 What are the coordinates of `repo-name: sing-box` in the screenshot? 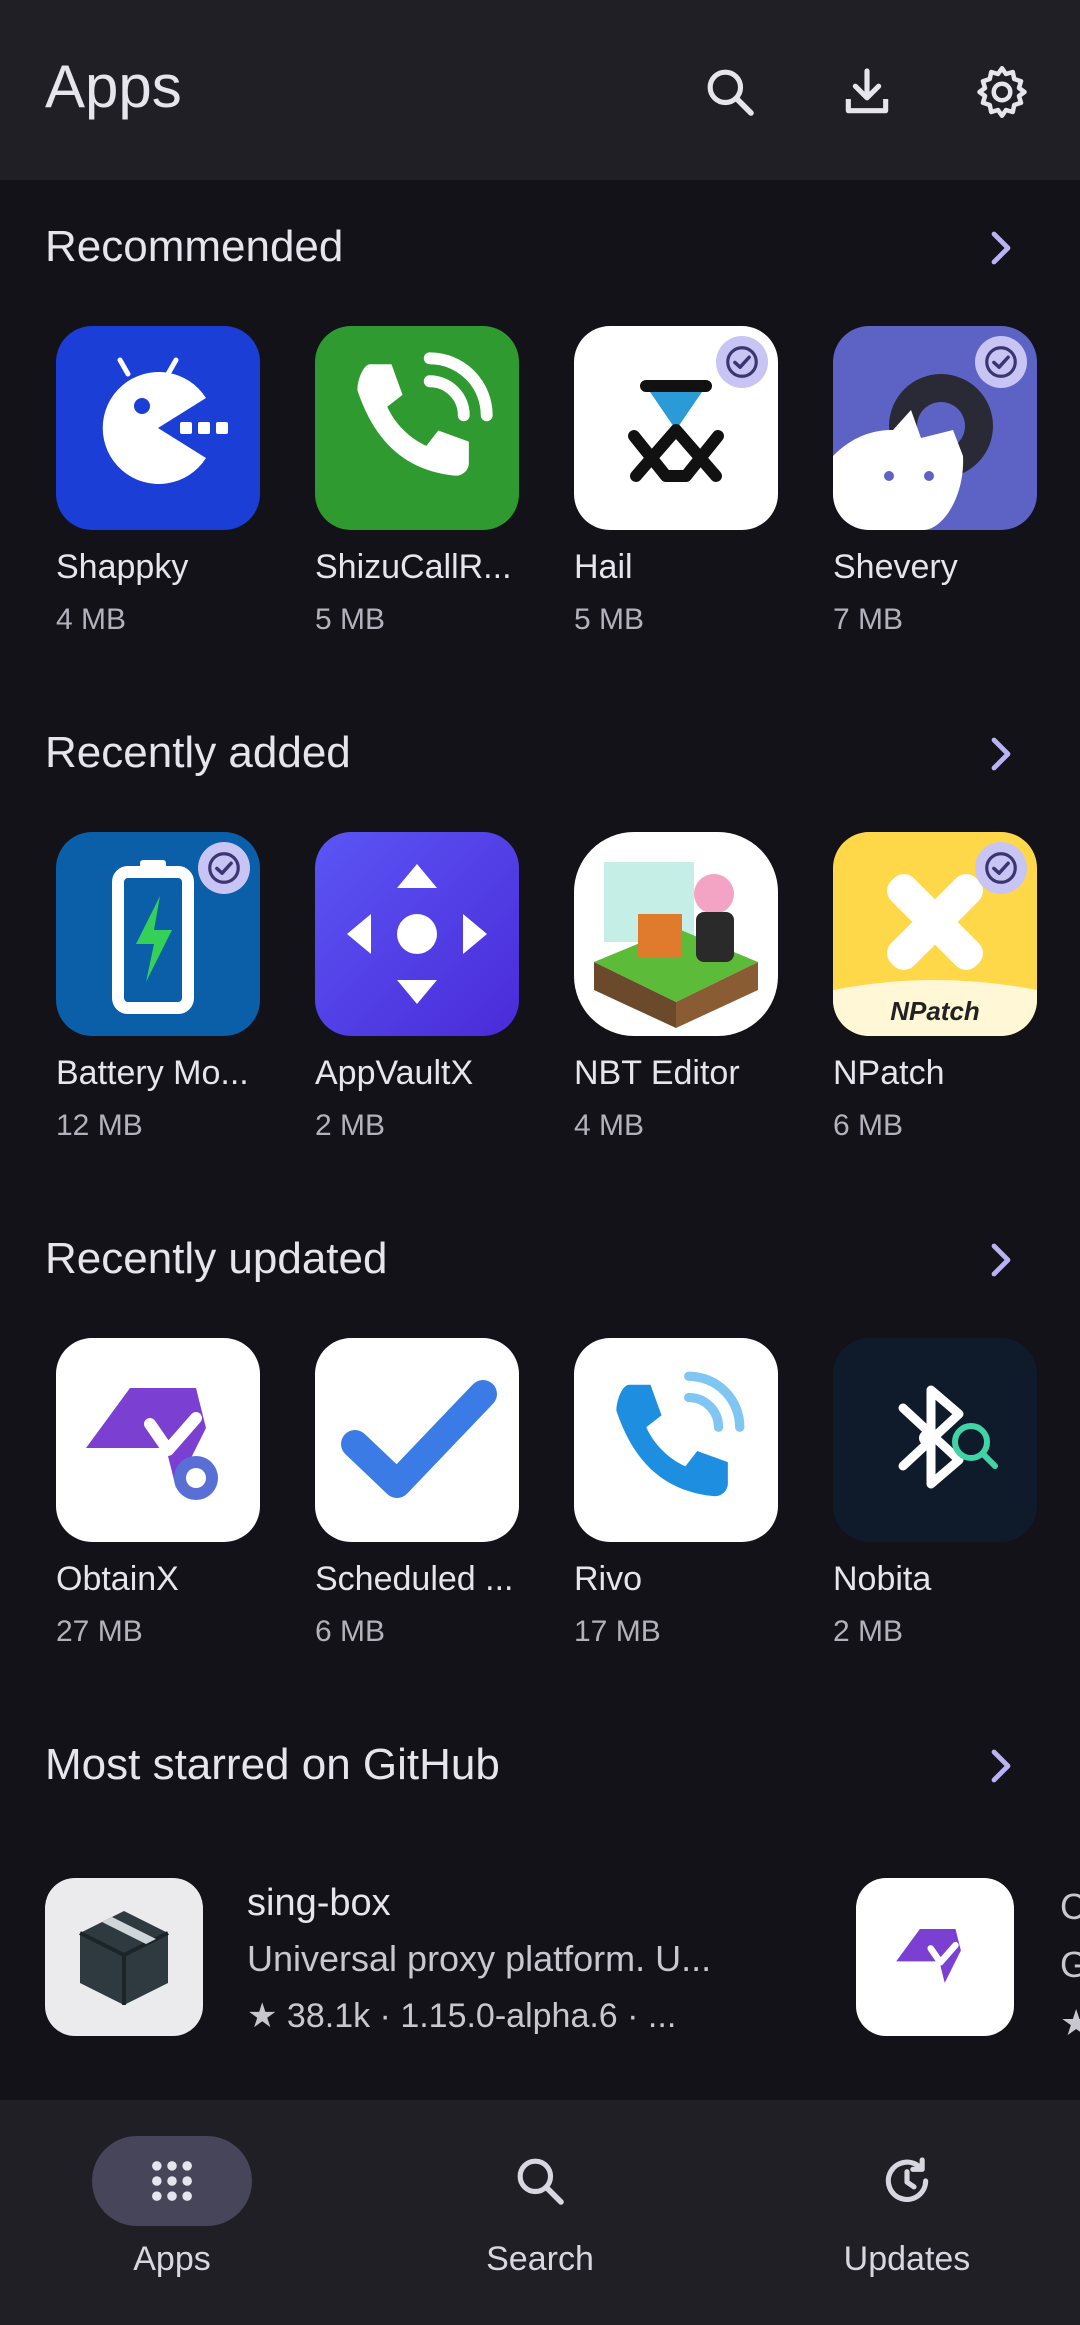 It's located at (319, 1903).